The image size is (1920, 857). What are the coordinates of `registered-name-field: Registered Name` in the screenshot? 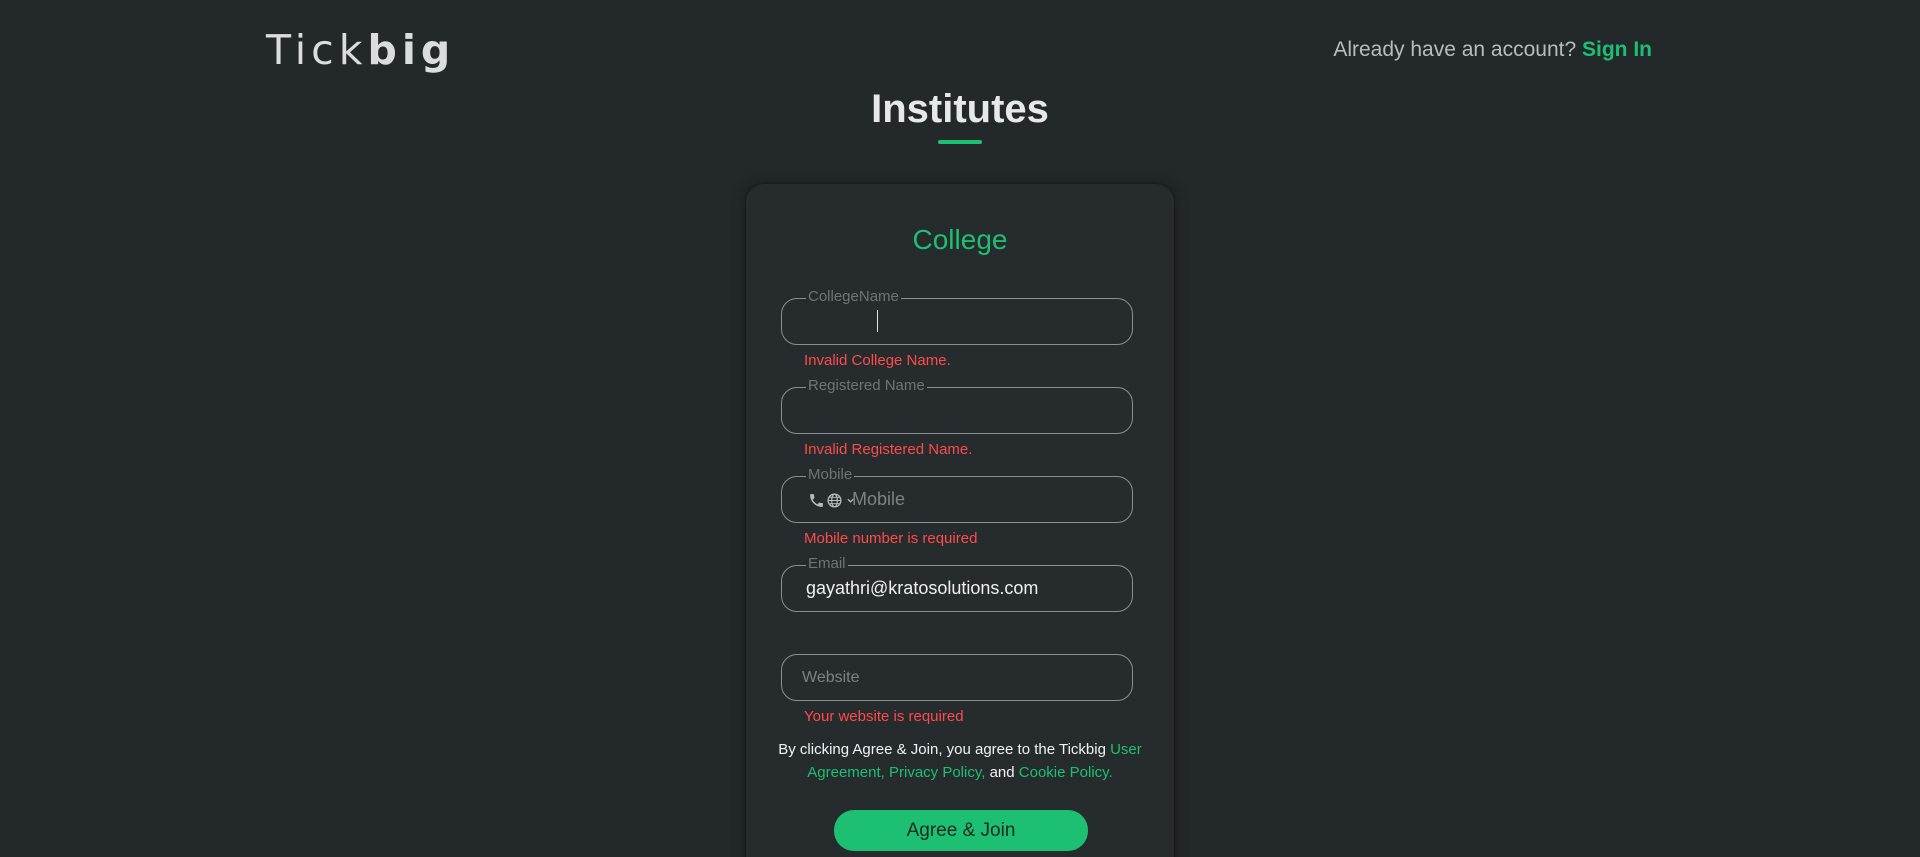 It's located at (957, 406).